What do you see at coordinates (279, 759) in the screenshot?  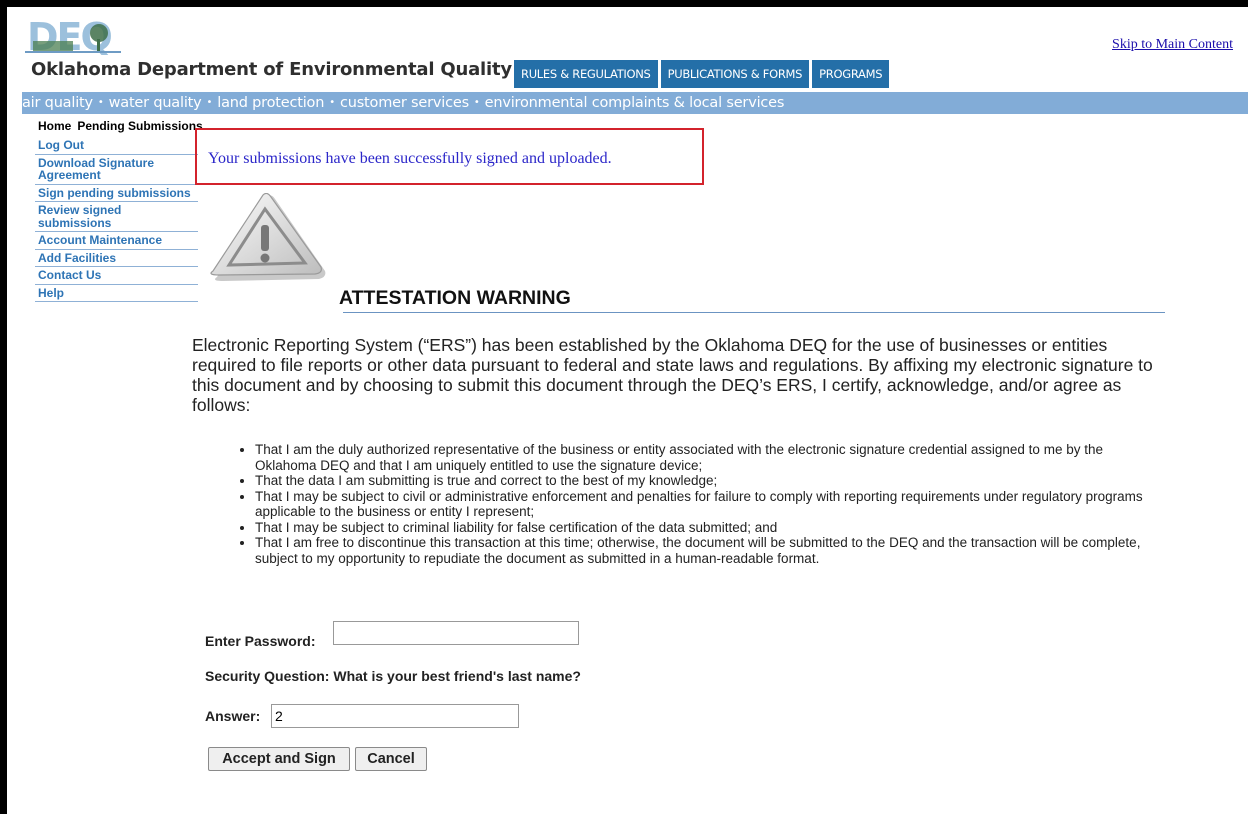 I see `accept-and-sign-button: Accept and Sign` at bounding box center [279, 759].